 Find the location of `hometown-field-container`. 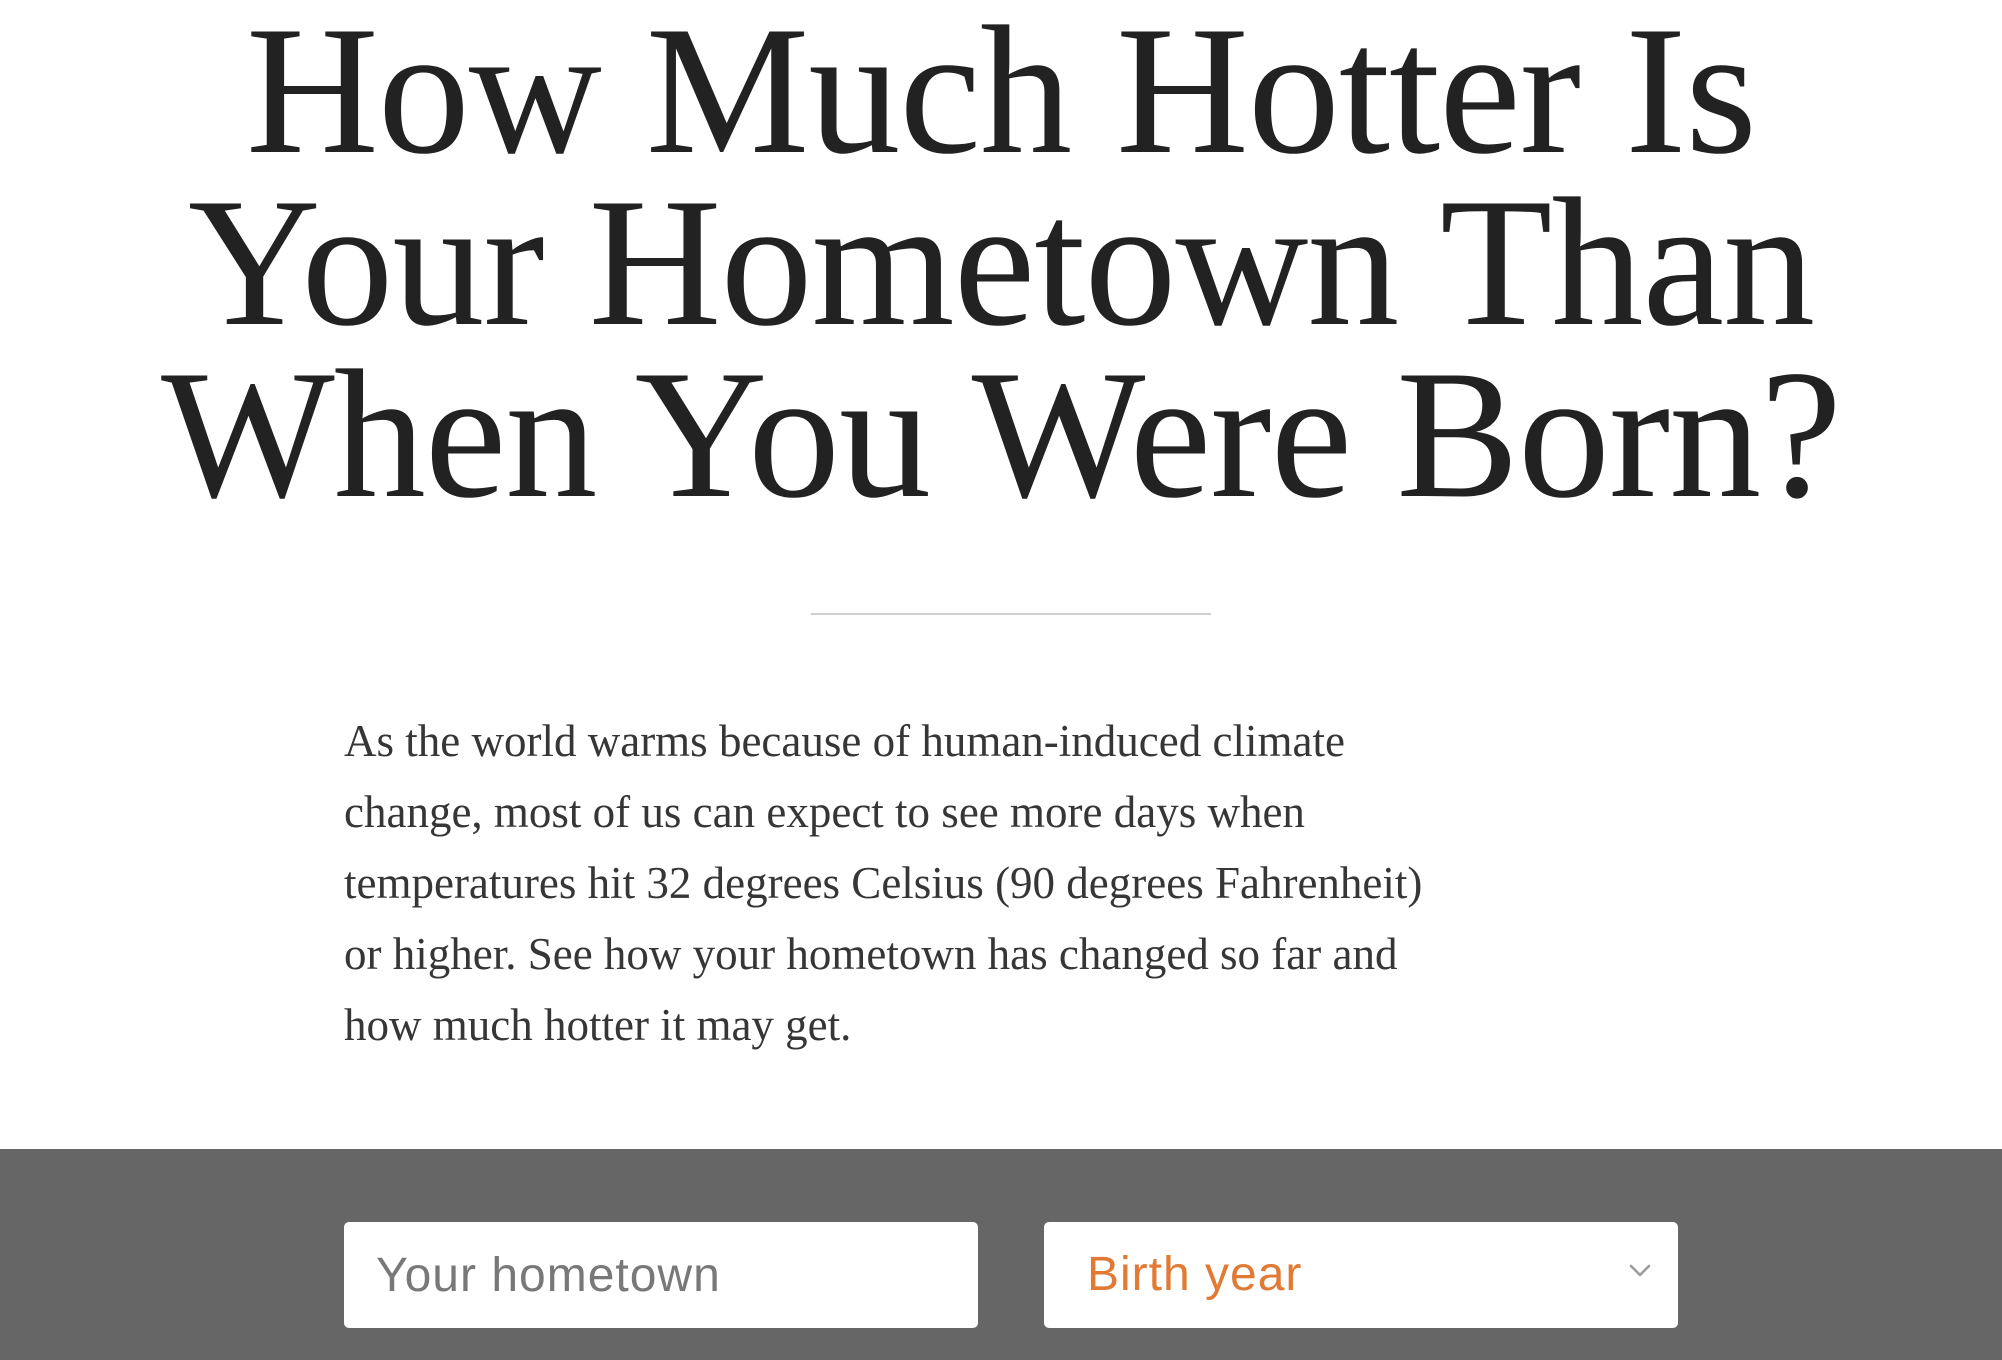

hometown-field-container is located at coordinates (661, 1275).